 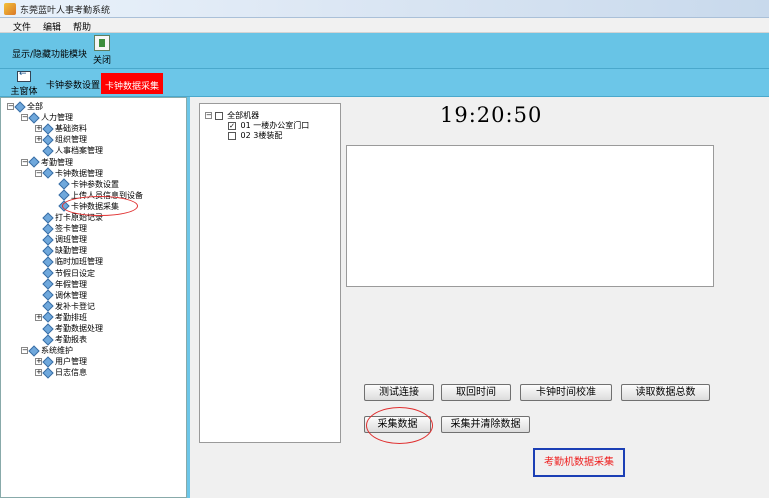 What do you see at coordinates (399, 392) in the screenshot?
I see `test-connection-button: 测试连接` at bounding box center [399, 392].